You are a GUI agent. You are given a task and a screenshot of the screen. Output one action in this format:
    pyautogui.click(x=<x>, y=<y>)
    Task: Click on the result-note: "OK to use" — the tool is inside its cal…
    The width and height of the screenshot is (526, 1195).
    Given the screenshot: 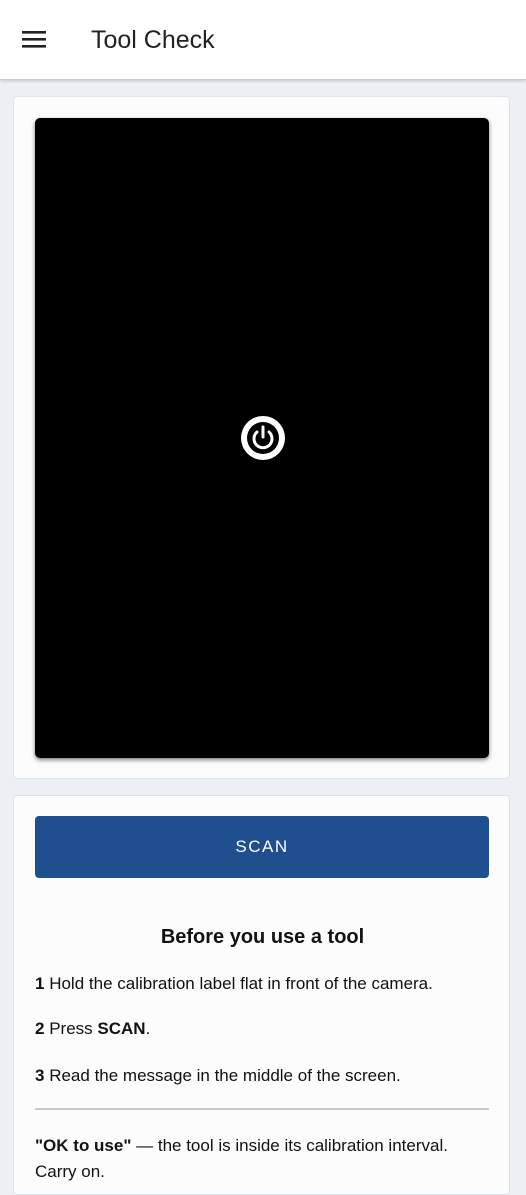 What is the action you would take?
    pyautogui.click(x=255, y=1159)
    